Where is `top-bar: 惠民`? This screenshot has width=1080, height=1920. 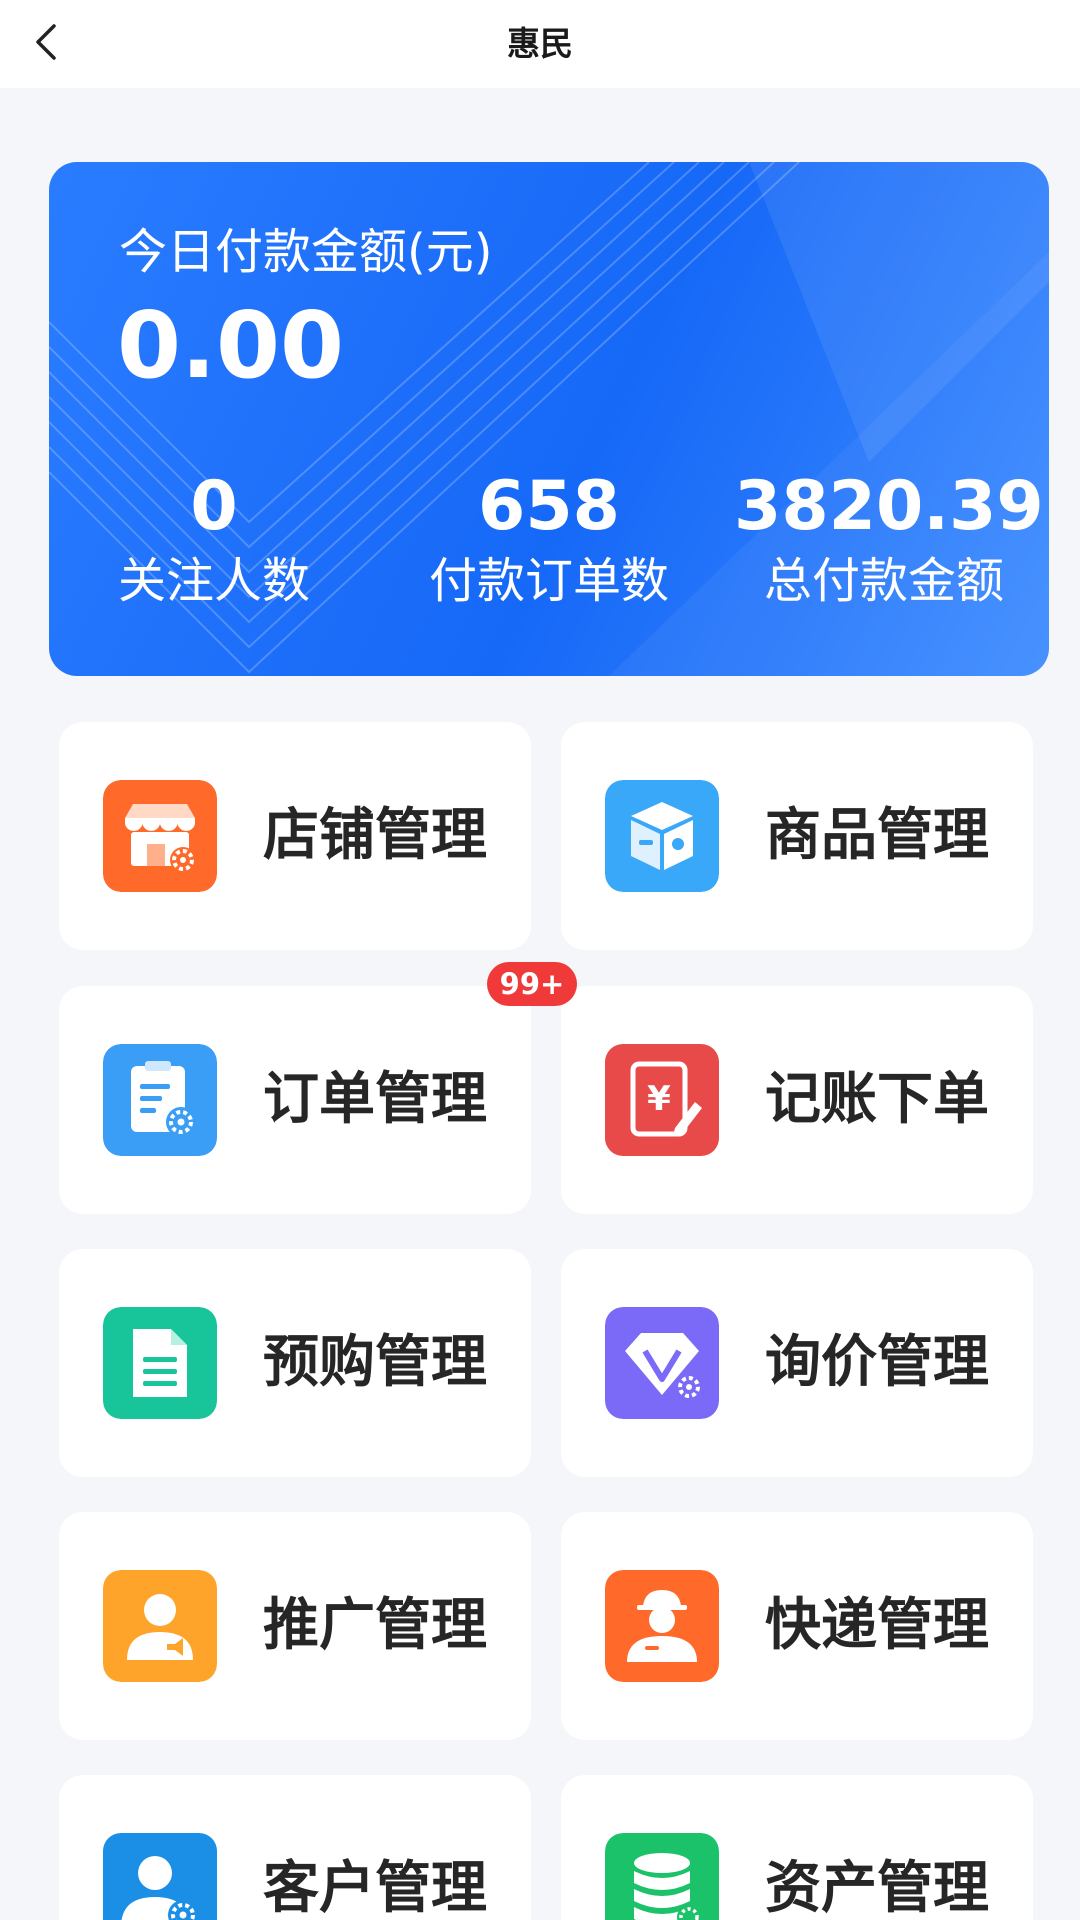 top-bar: 惠民 is located at coordinates (540, 44).